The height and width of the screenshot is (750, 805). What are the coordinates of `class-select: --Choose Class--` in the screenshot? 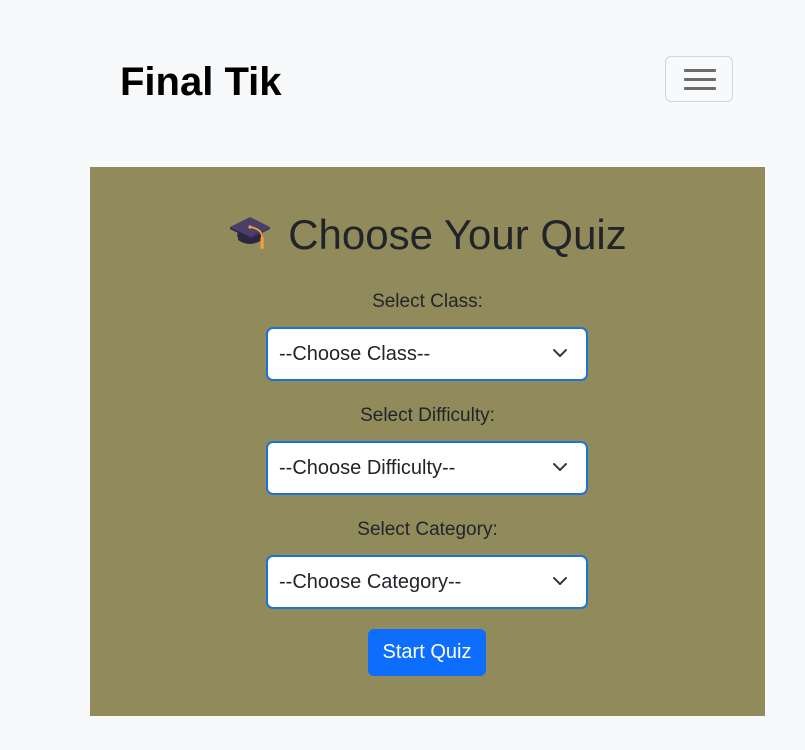 It's located at (427, 354).